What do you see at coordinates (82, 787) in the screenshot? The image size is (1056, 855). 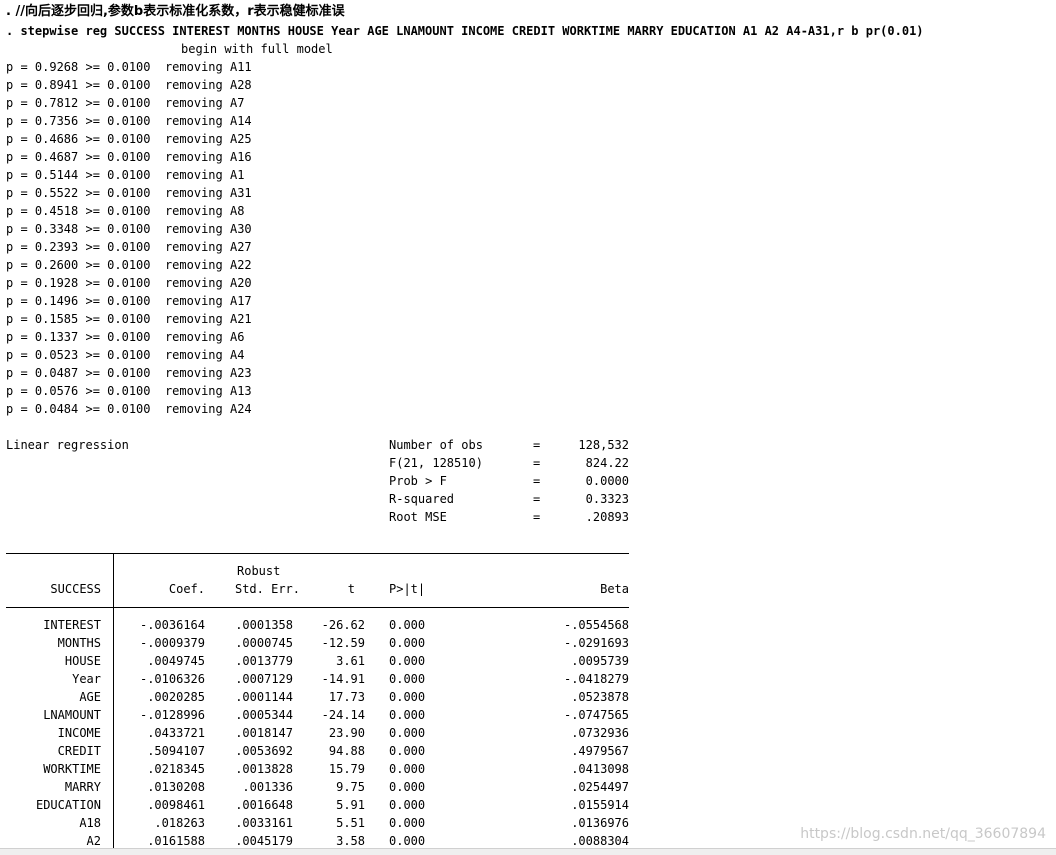 I see `row-variable: MARRY` at bounding box center [82, 787].